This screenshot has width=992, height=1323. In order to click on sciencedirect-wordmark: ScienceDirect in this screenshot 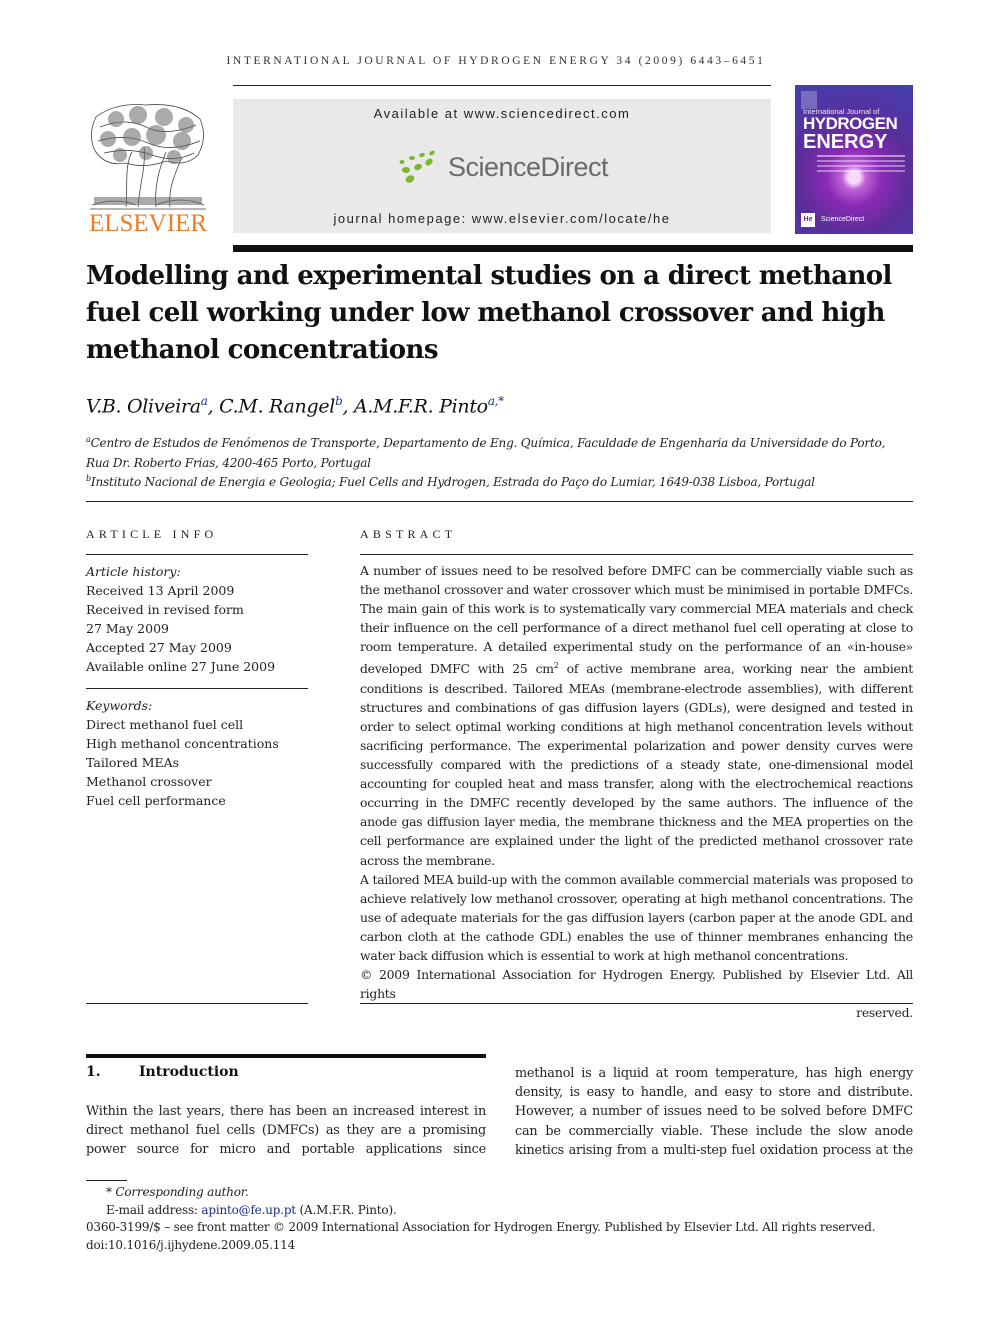, I will do `click(528, 166)`.